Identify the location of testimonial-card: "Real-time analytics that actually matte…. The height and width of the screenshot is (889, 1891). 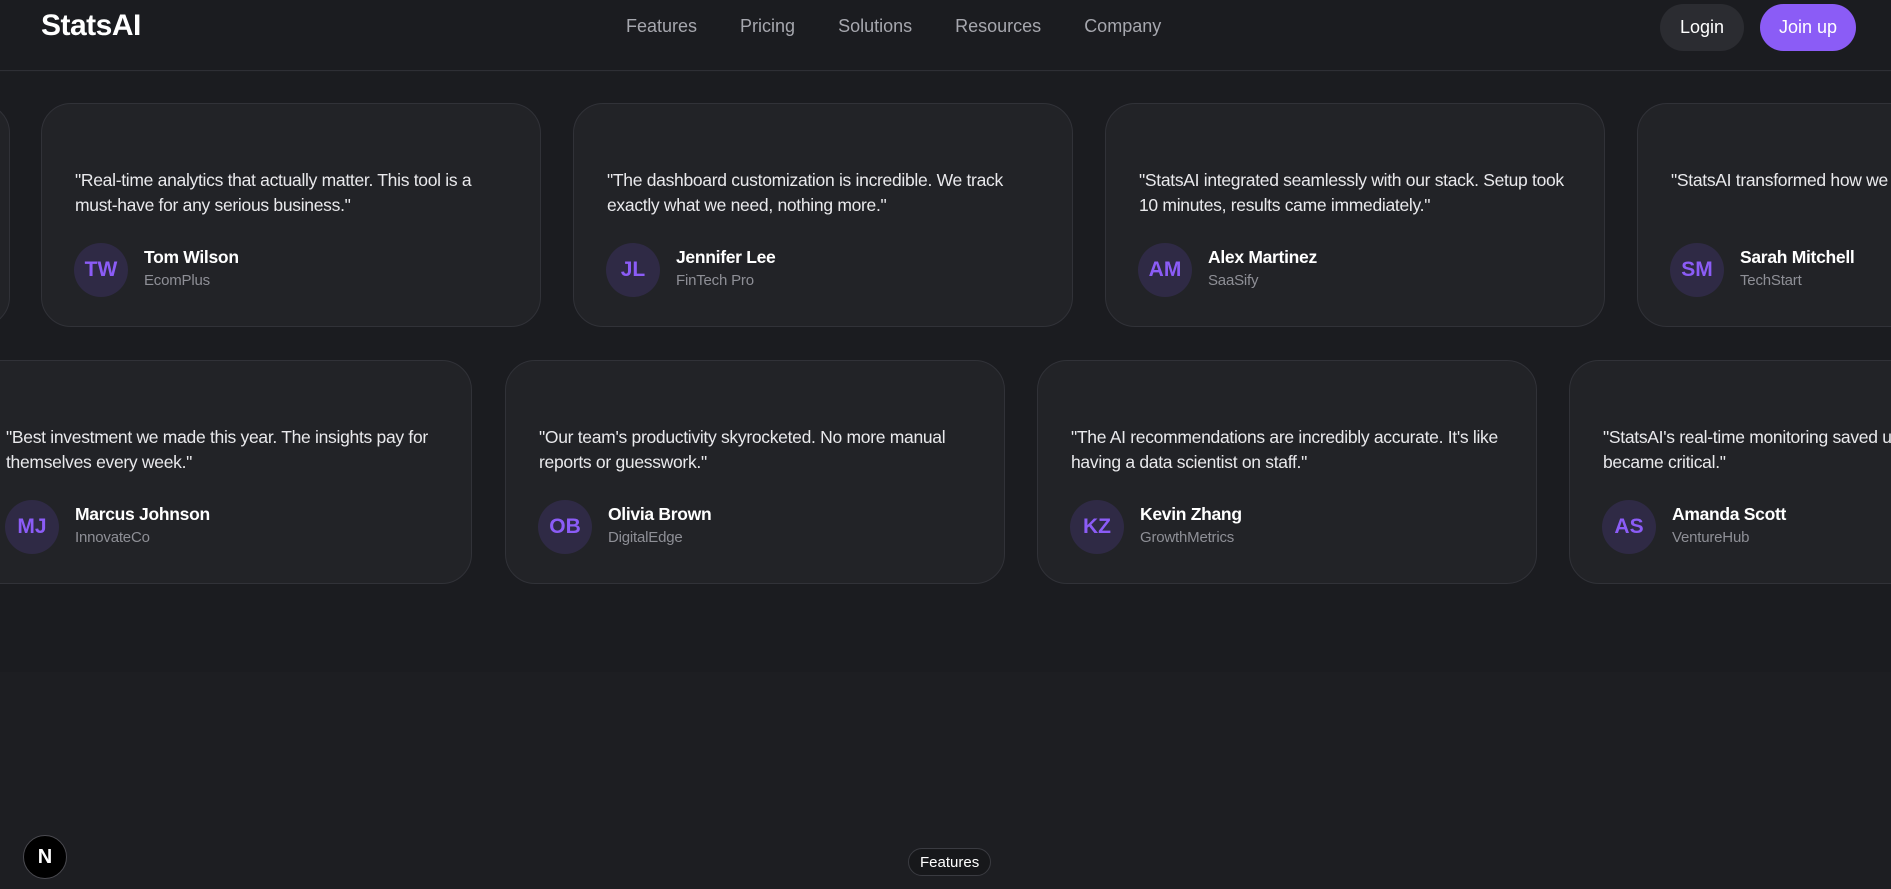
(291, 215).